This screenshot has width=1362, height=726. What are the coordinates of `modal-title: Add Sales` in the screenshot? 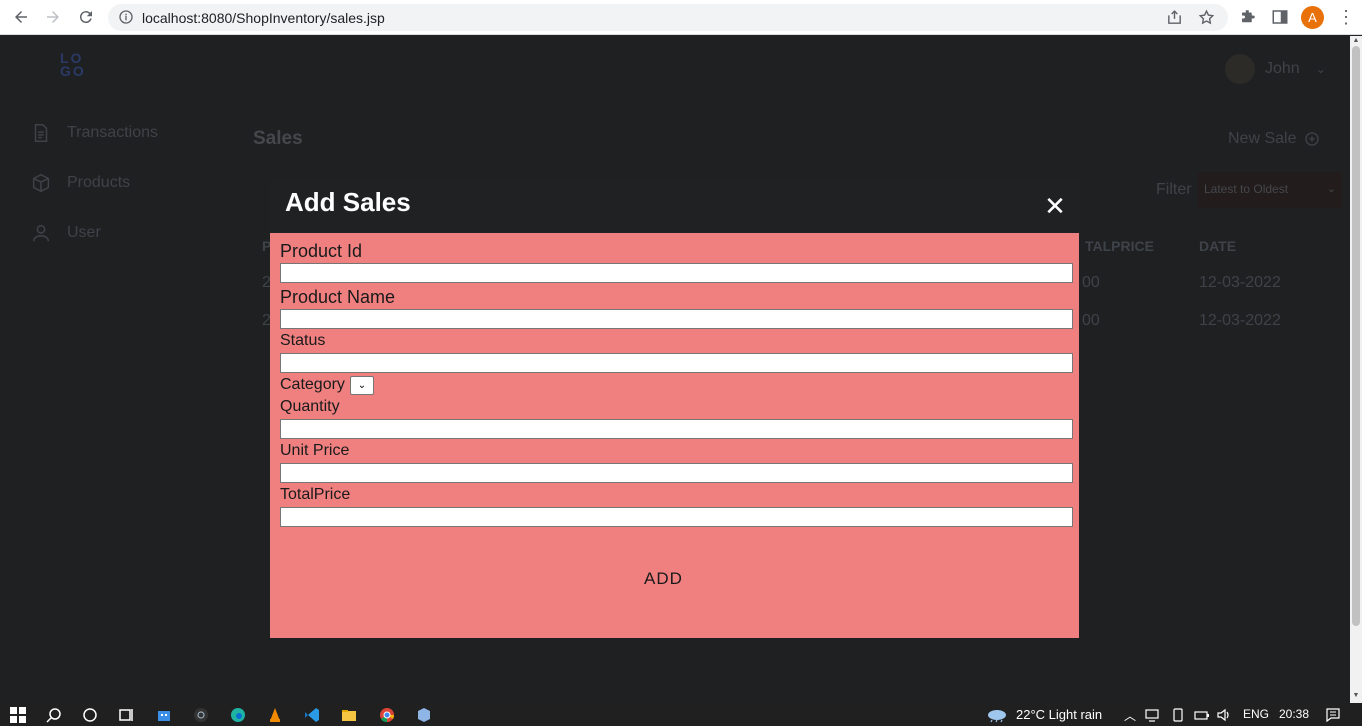 It's located at (348, 202).